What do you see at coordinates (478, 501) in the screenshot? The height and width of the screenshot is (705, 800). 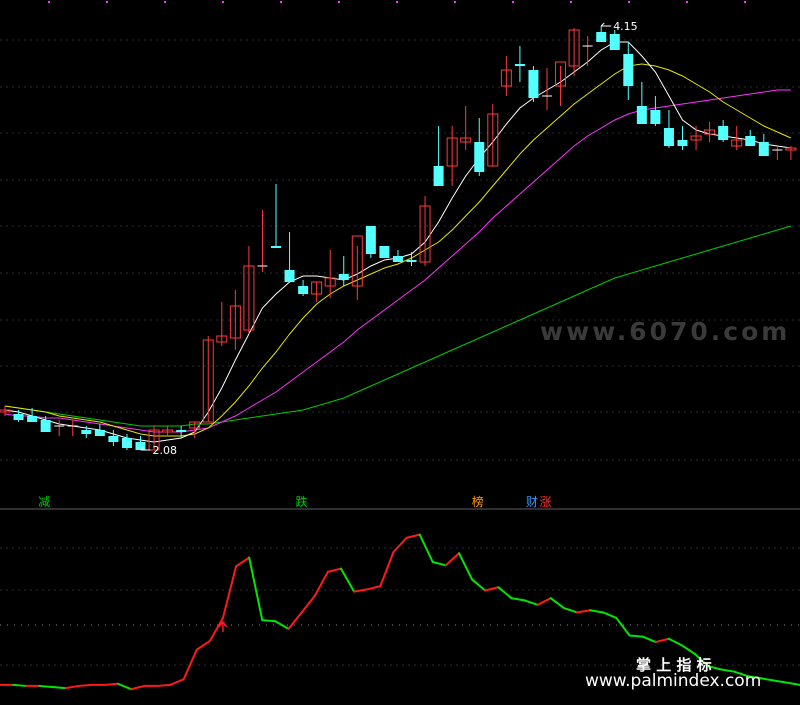 I see `signal-label: 榜` at bounding box center [478, 501].